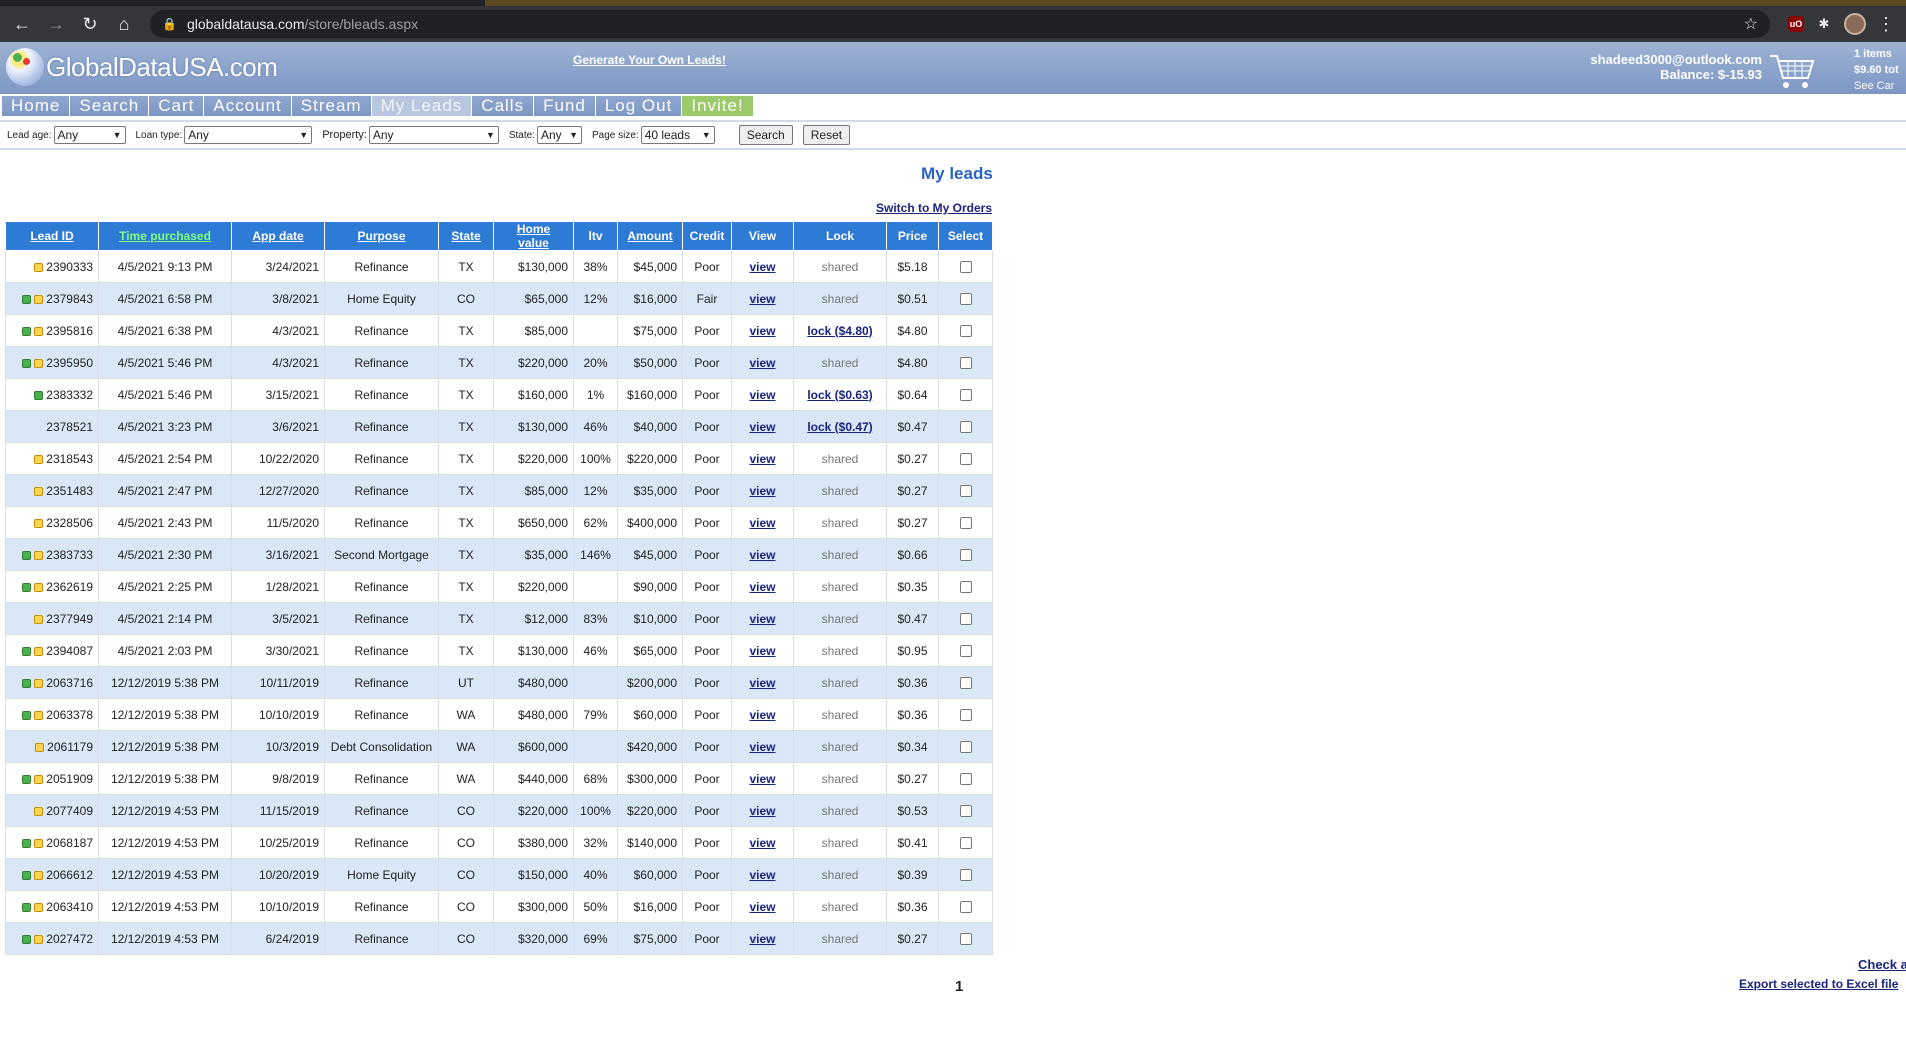 Image resolution: width=1906 pixels, height=1051 pixels. I want to click on nav-fund: Fund, so click(565, 106).